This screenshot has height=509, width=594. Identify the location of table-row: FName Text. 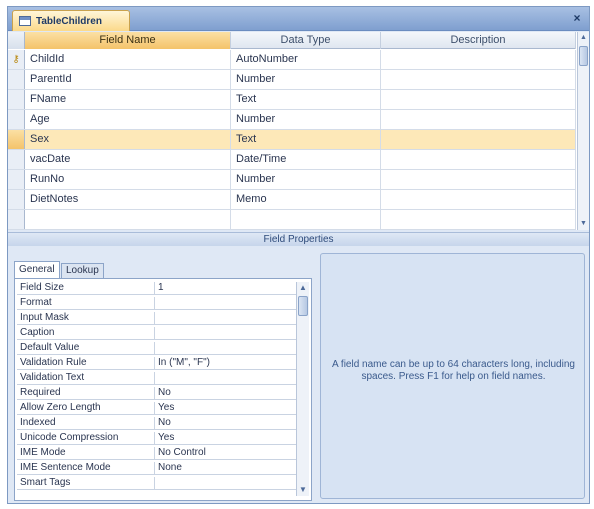
(292, 100).